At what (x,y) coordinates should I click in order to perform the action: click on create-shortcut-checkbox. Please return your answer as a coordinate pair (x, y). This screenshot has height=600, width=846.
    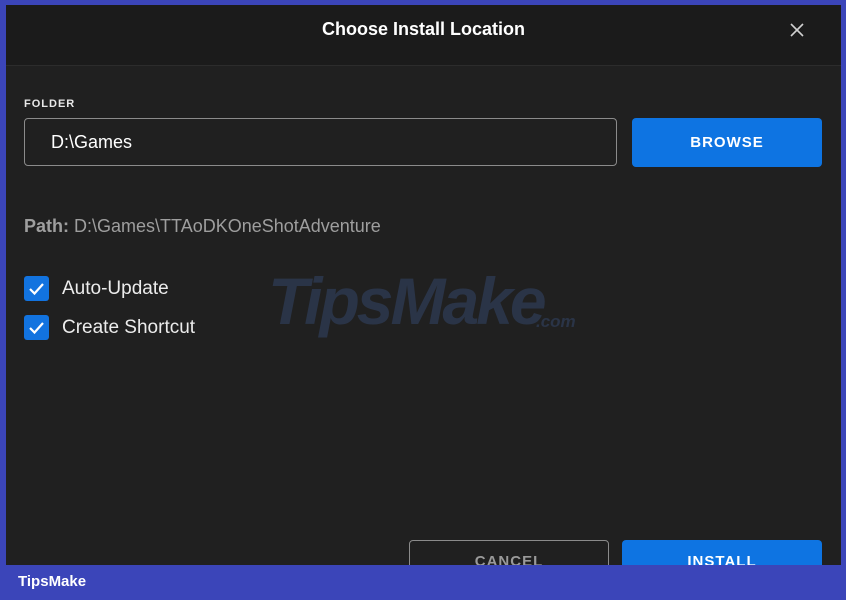
    Looking at the image, I should click on (36, 327).